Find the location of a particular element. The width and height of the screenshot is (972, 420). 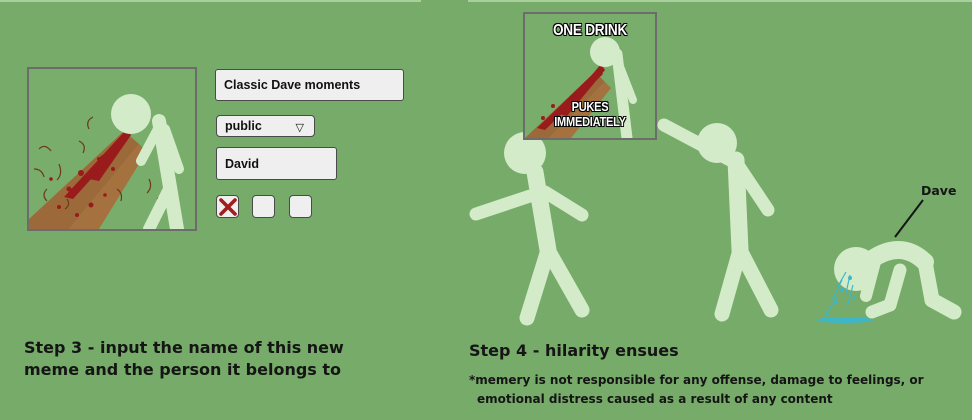

dave-label: Dave is located at coordinates (939, 190).